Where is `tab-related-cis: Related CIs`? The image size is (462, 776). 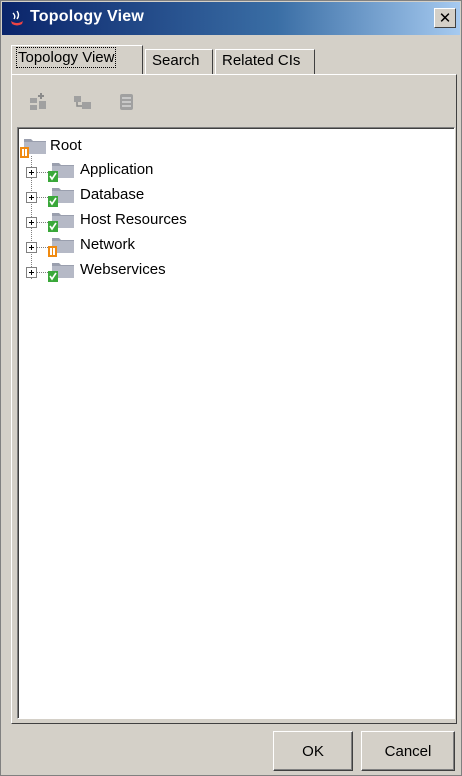
tab-related-cis: Related CIs is located at coordinates (265, 61).